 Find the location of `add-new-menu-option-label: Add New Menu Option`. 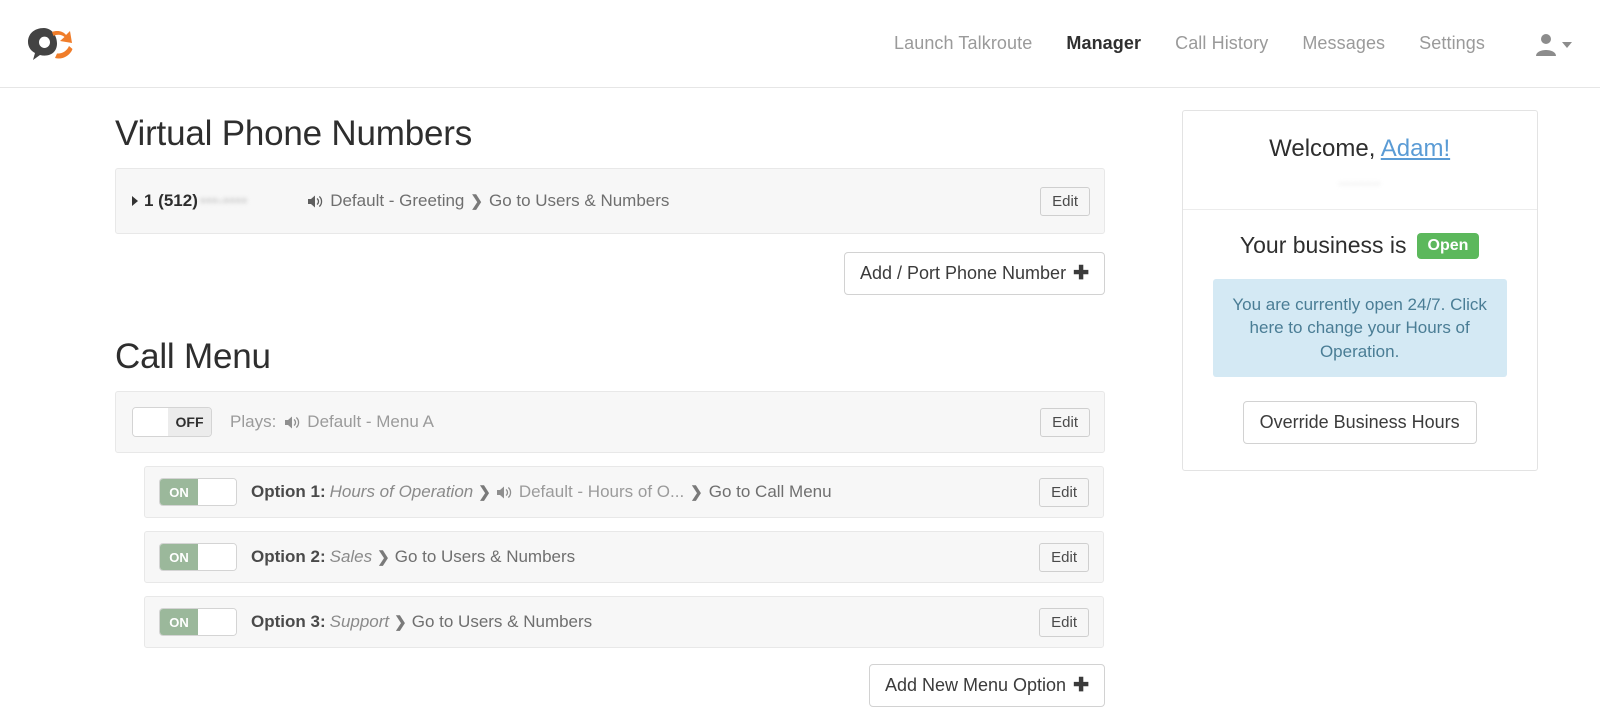

add-new-menu-option-label: Add New Menu Option is located at coordinates (975, 685).